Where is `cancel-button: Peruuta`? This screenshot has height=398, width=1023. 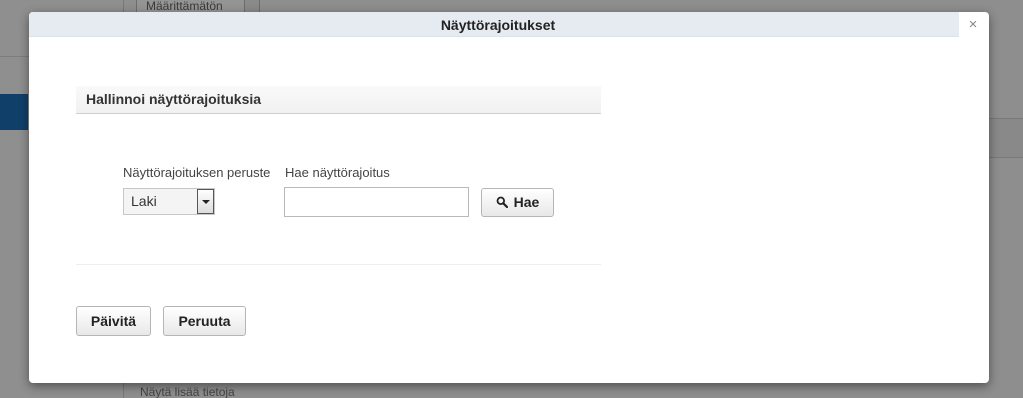 cancel-button: Peruuta is located at coordinates (204, 321).